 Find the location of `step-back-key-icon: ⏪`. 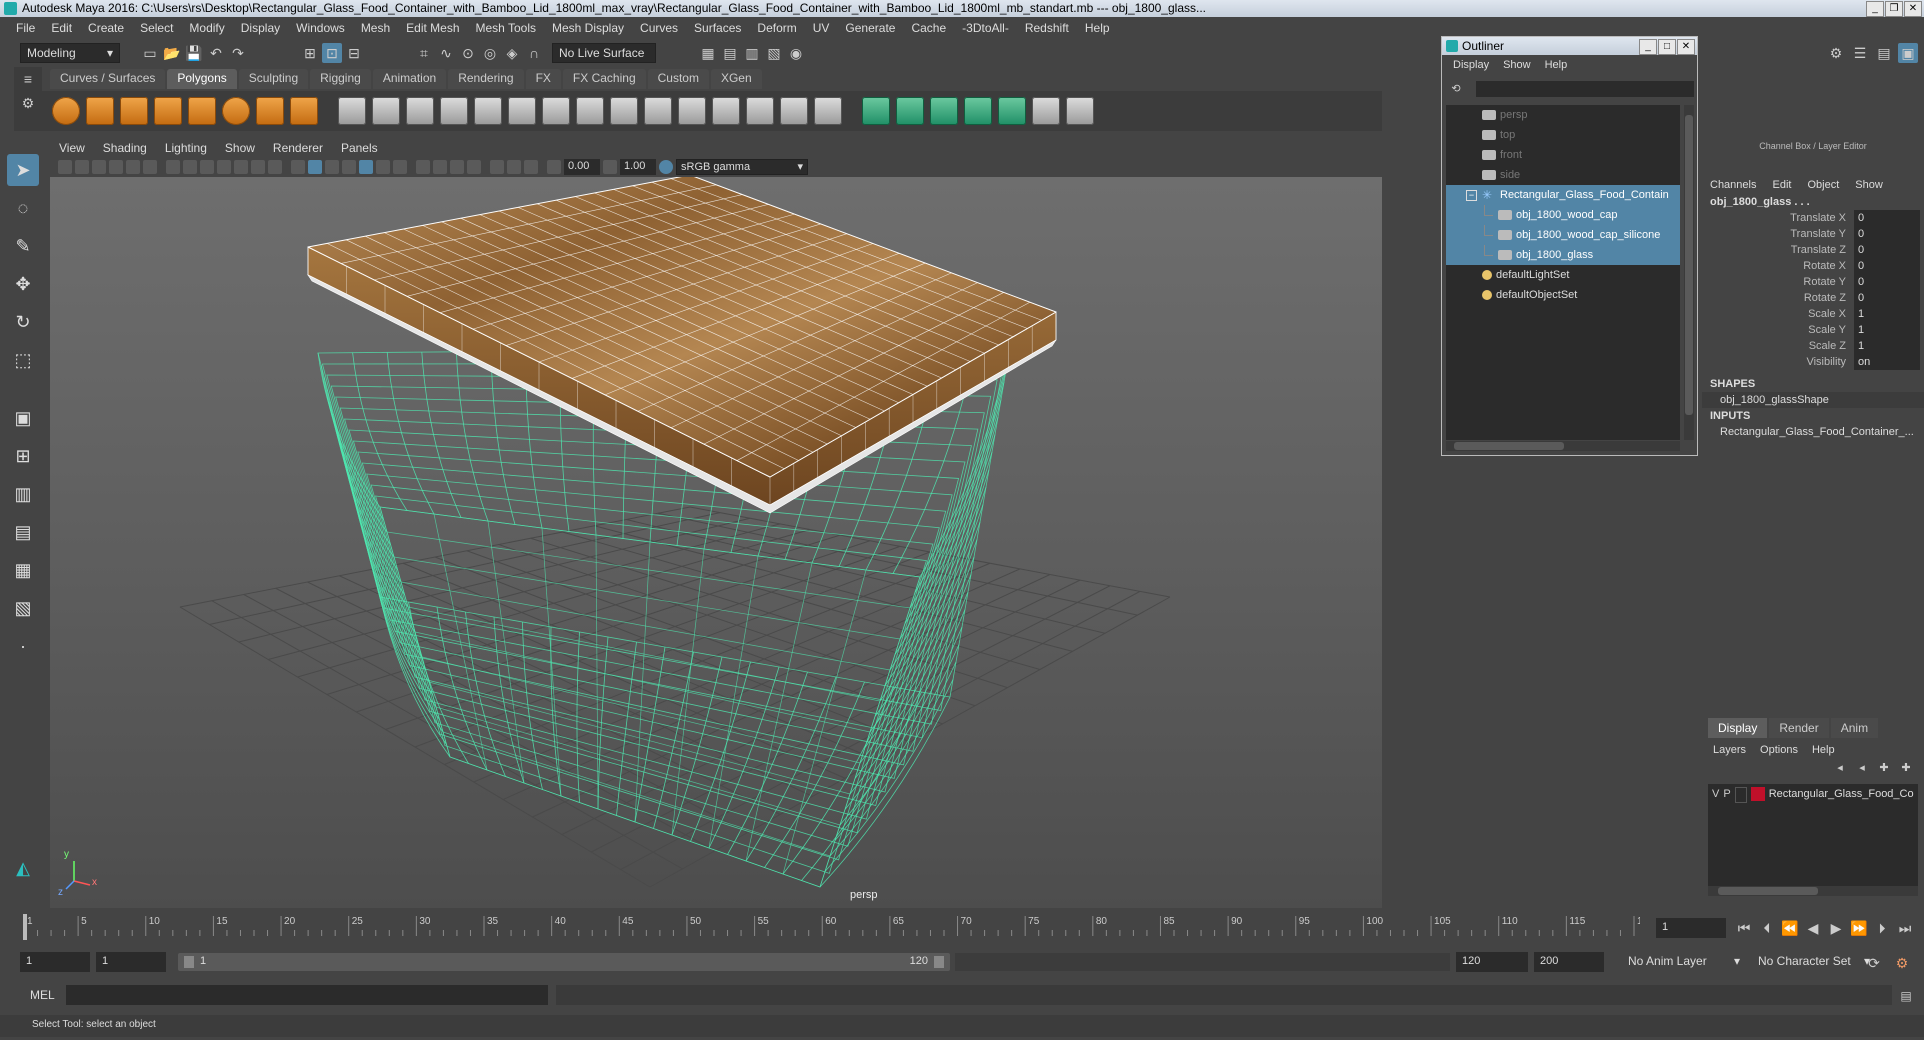

step-back-key-icon: ⏪ is located at coordinates (1790, 928).